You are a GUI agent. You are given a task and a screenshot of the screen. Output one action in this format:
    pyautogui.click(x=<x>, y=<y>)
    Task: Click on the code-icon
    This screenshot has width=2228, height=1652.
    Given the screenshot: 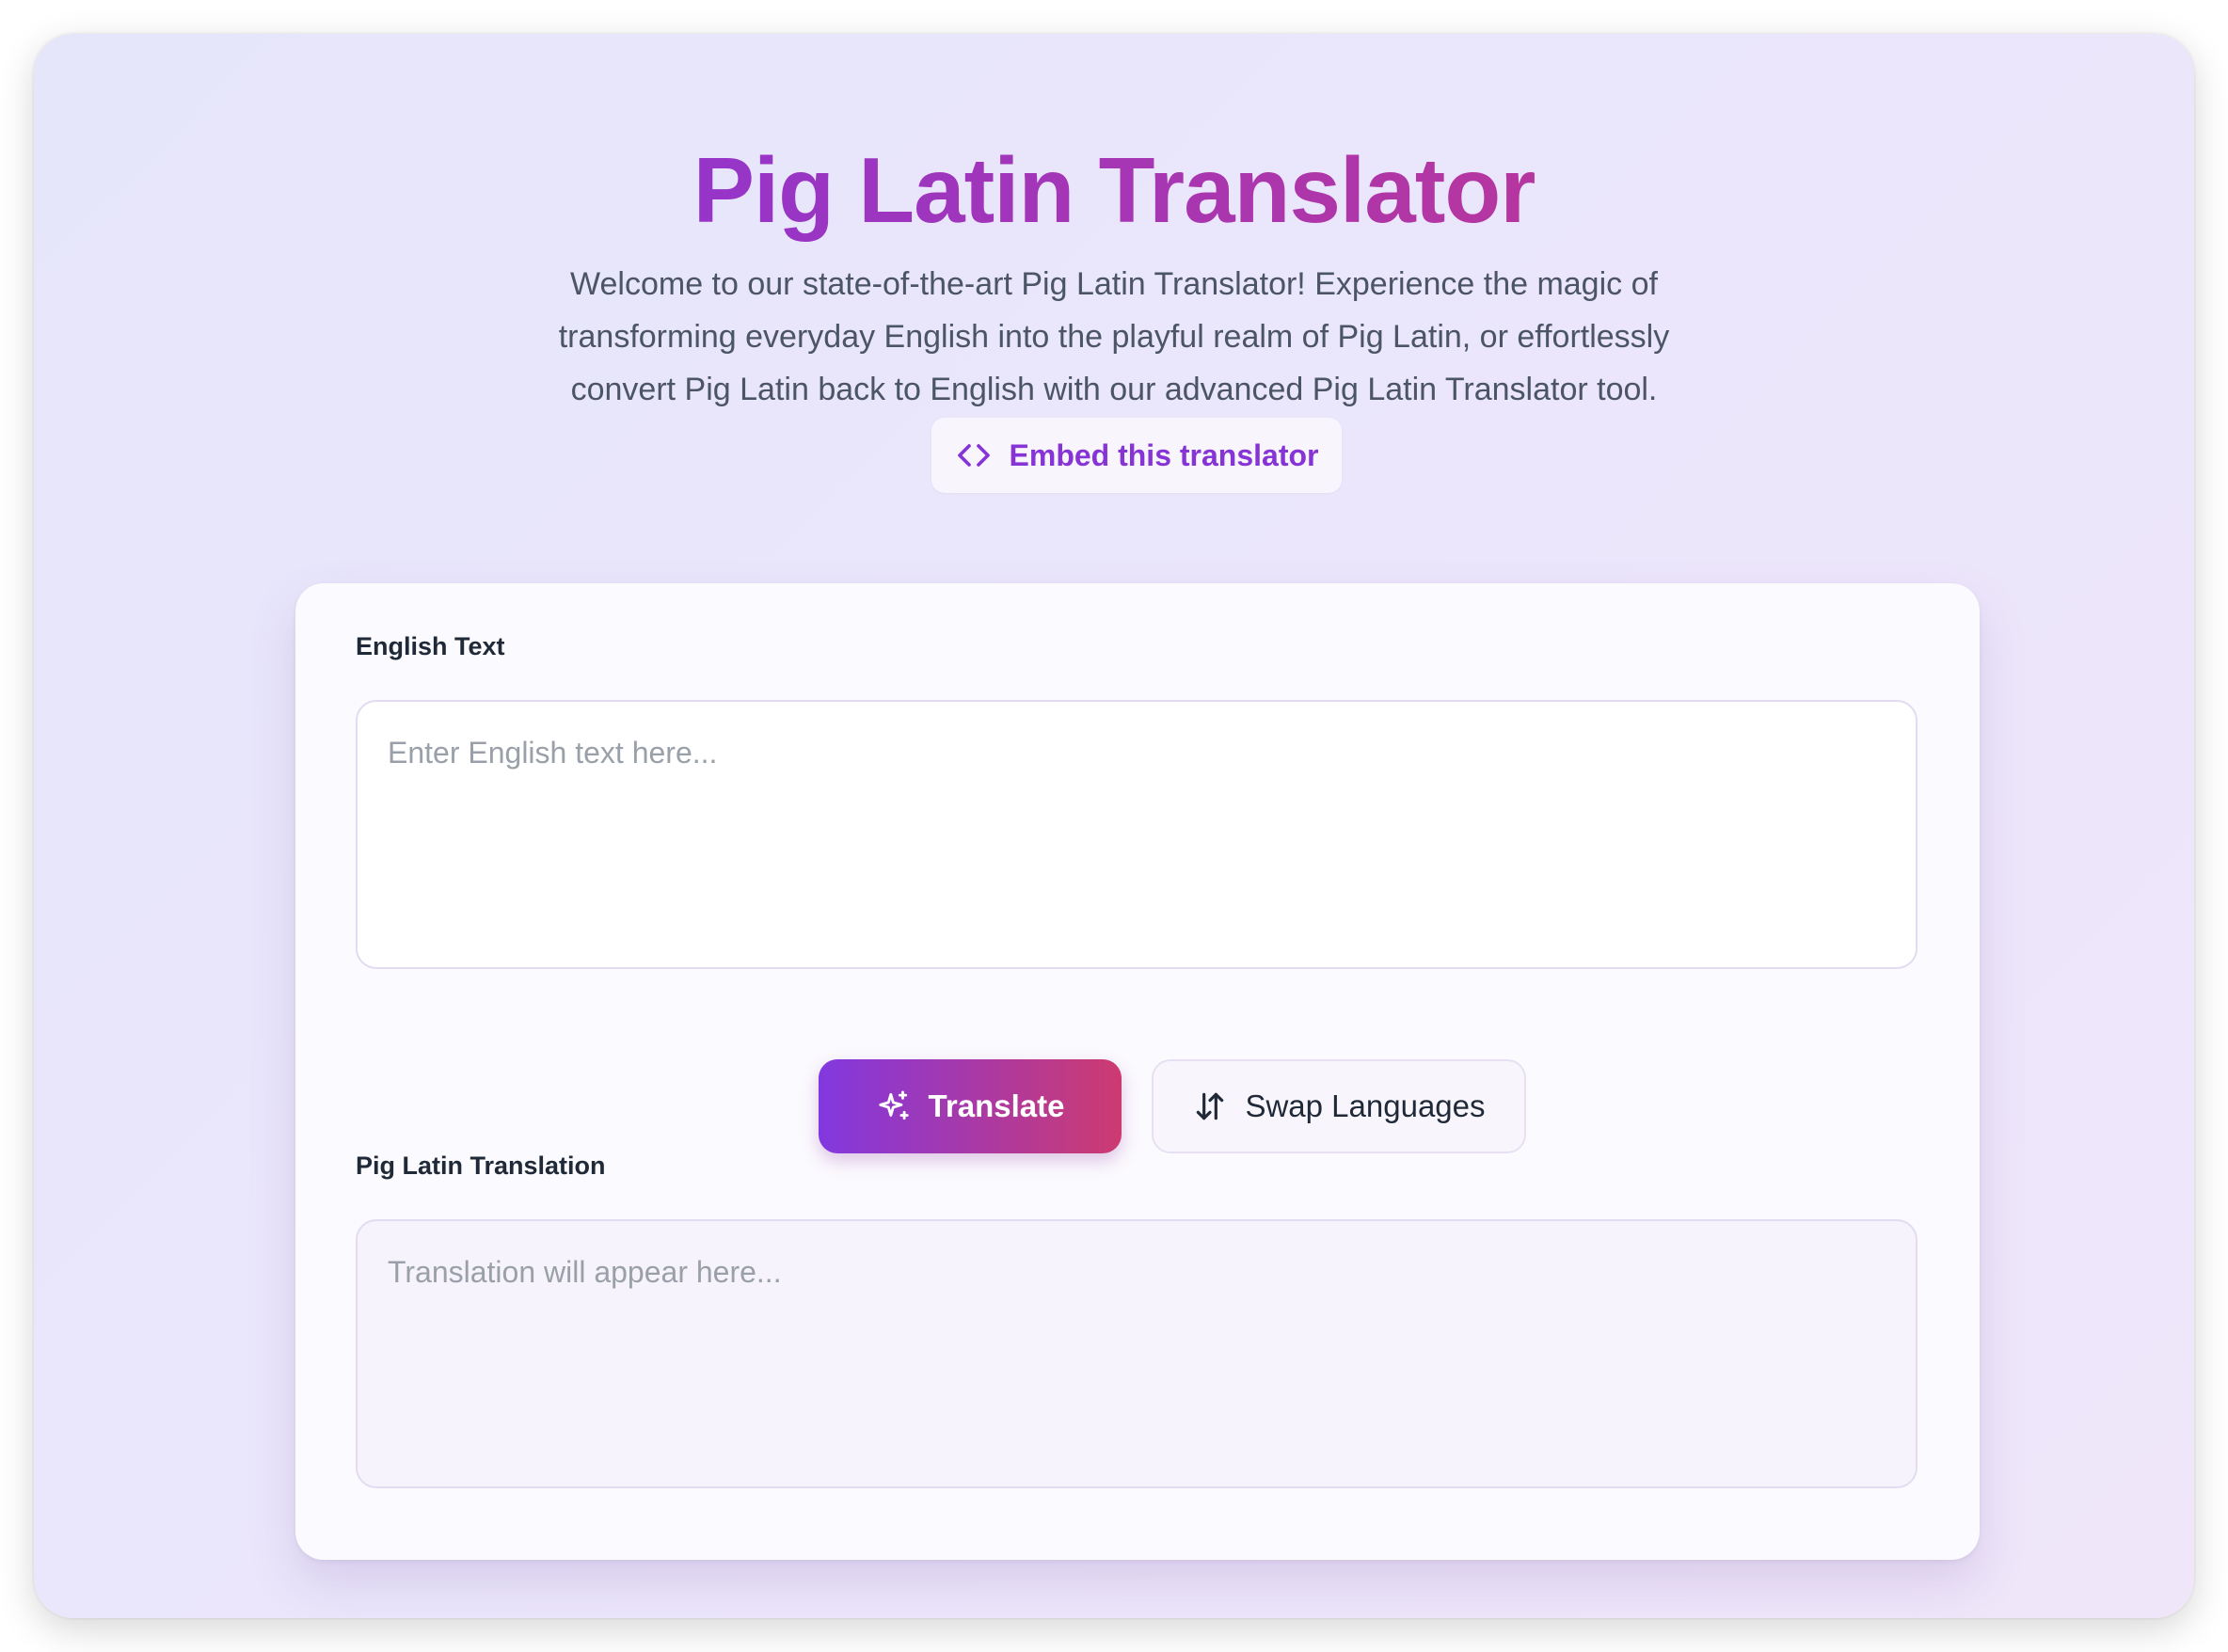 What is the action you would take?
    pyautogui.click(x=974, y=455)
    